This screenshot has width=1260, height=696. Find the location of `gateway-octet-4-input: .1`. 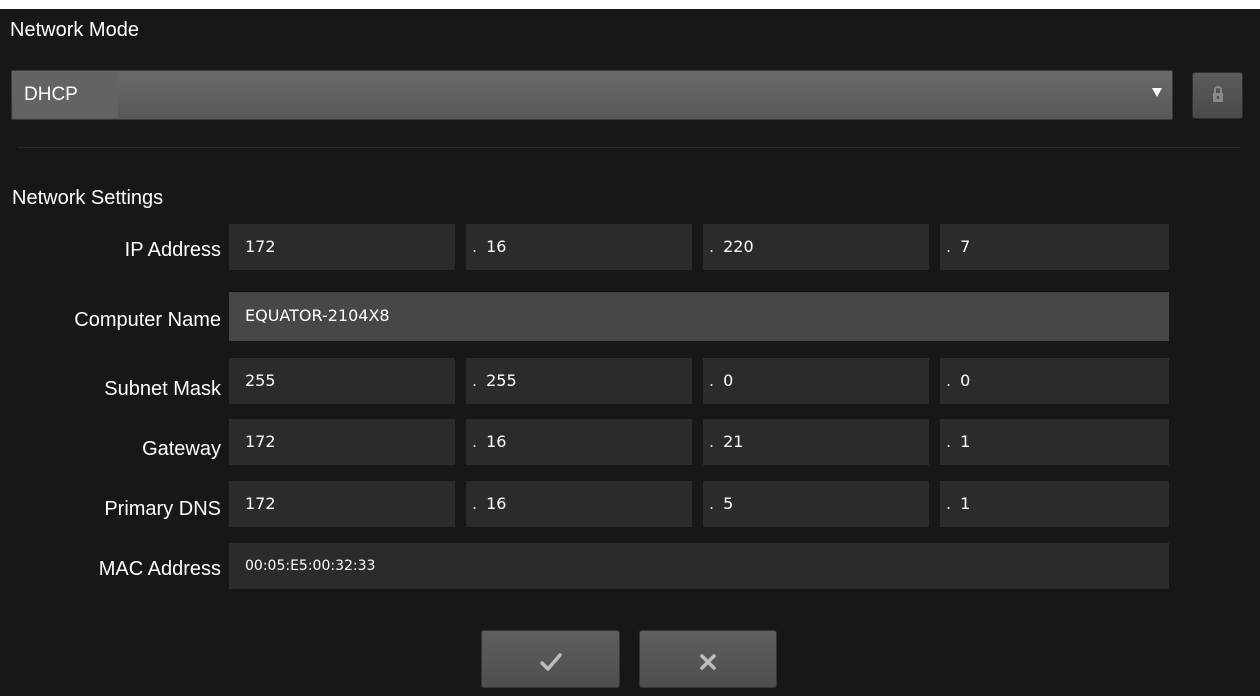

gateway-octet-4-input: .1 is located at coordinates (1054, 442).